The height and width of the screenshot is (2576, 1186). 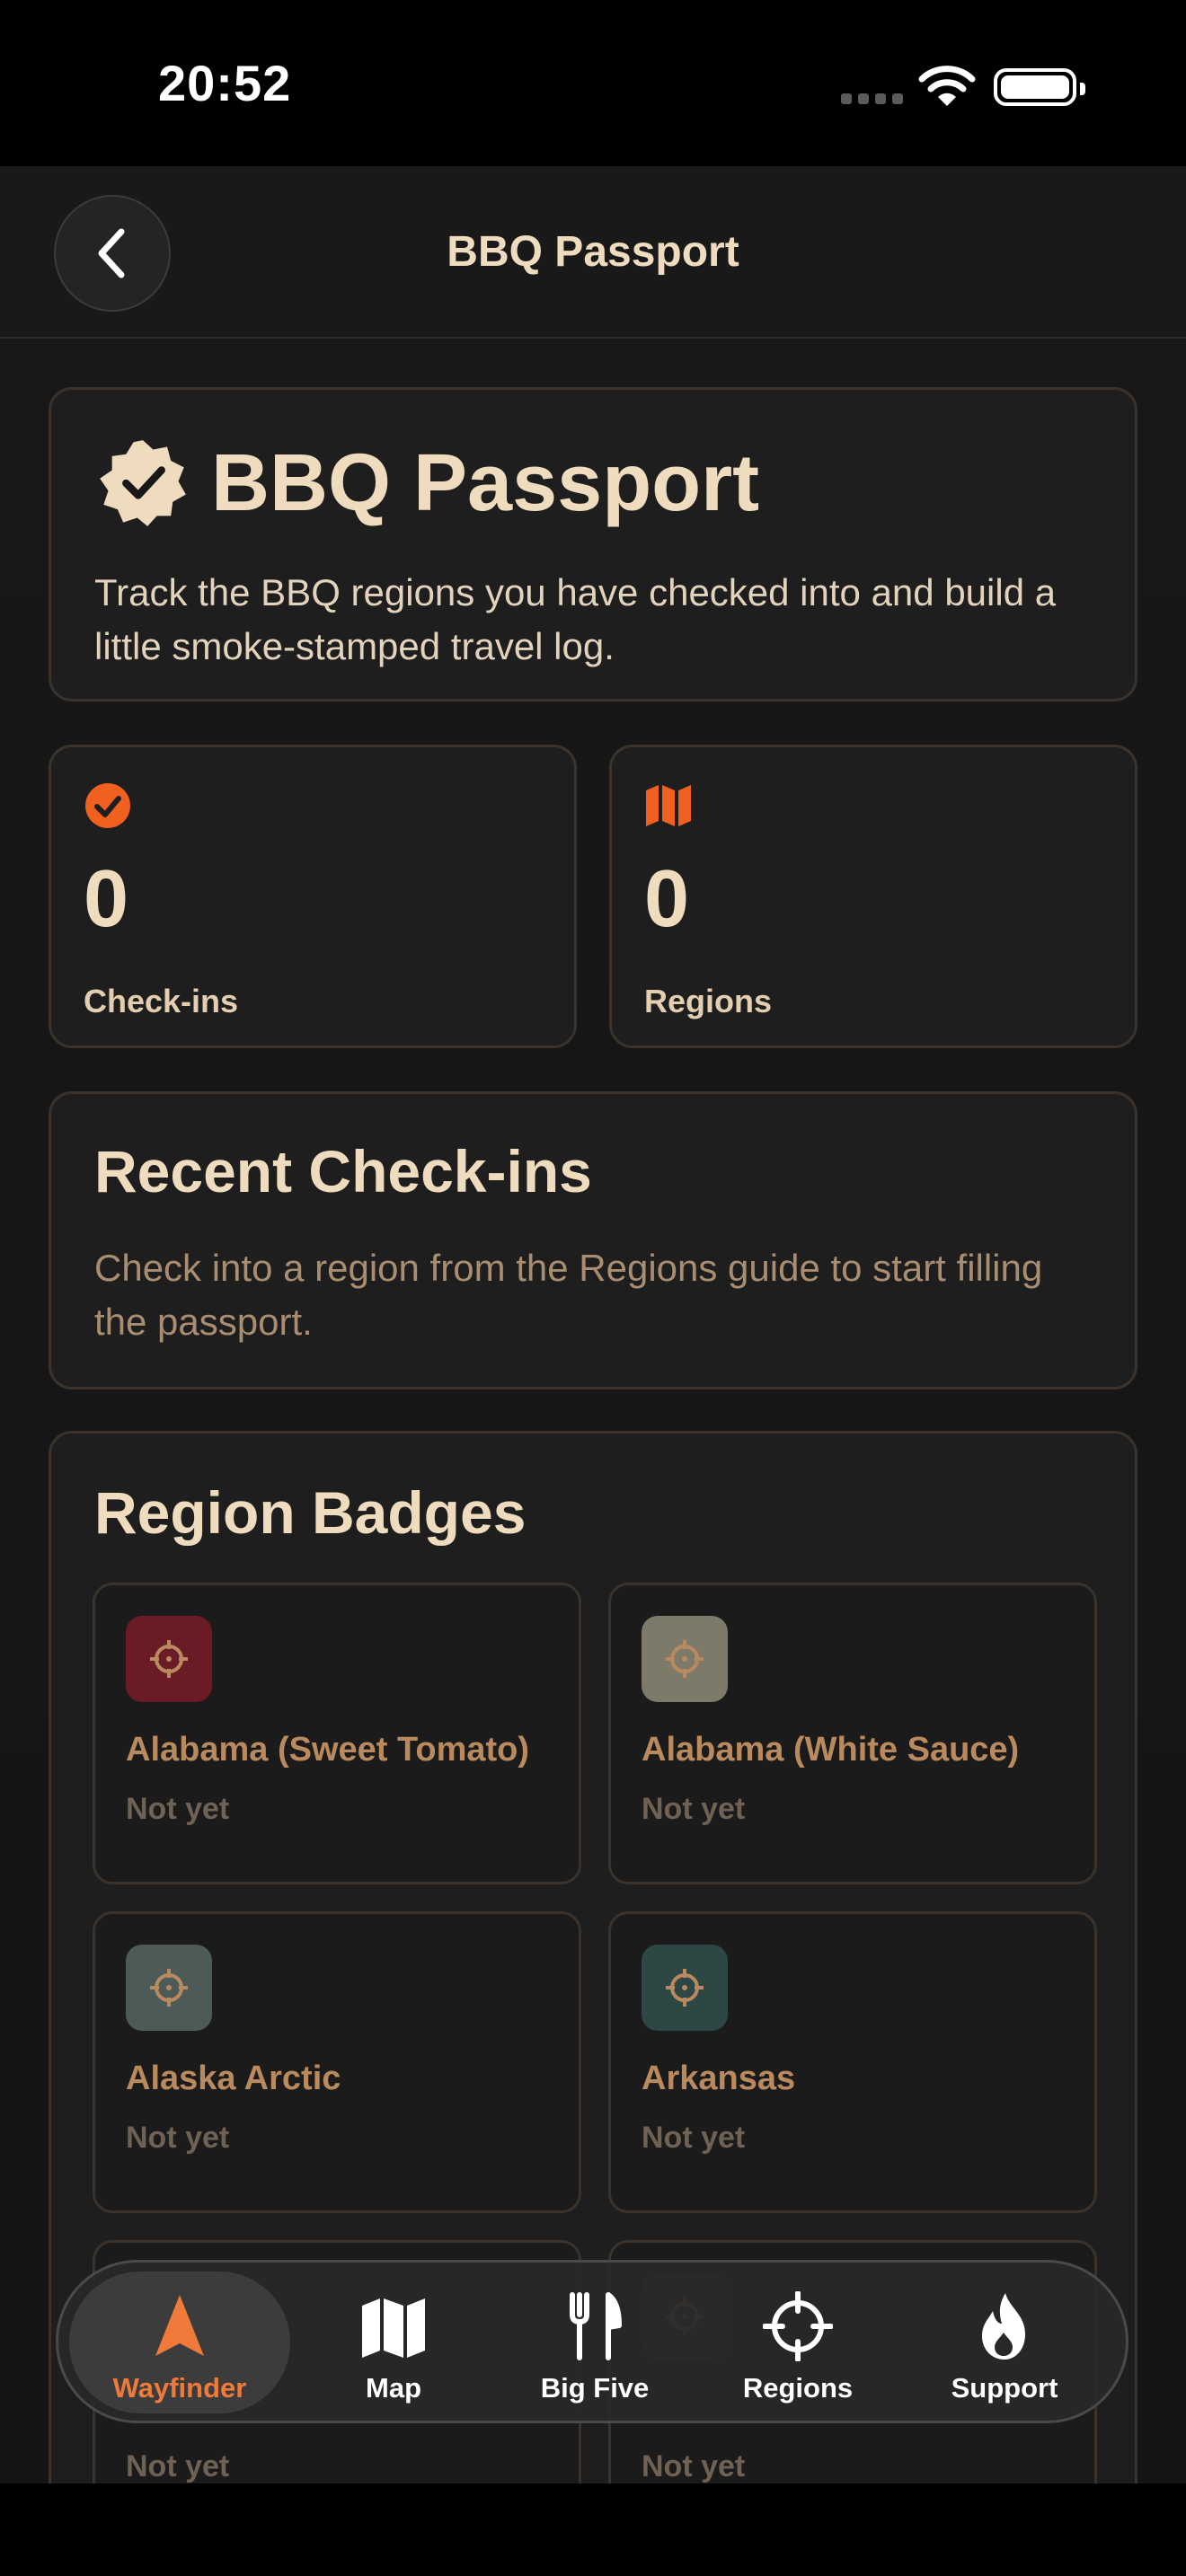 I want to click on verified-seal-icon, so click(x=143, y=483).